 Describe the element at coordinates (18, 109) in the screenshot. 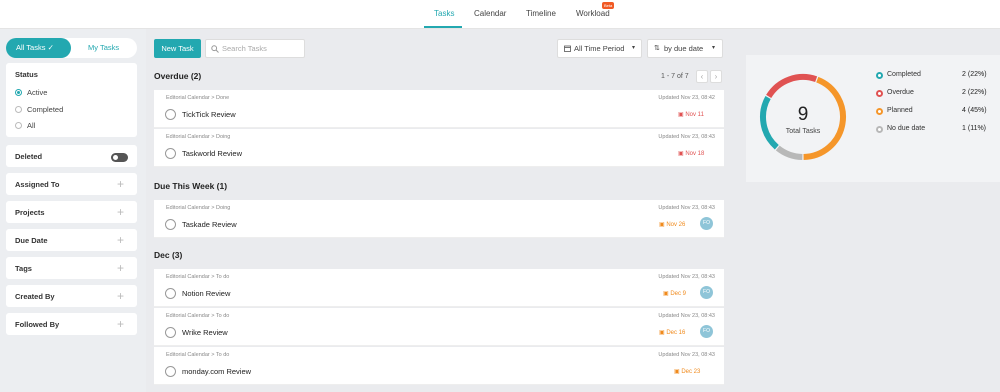

I see `status-completed-radio` at that location.